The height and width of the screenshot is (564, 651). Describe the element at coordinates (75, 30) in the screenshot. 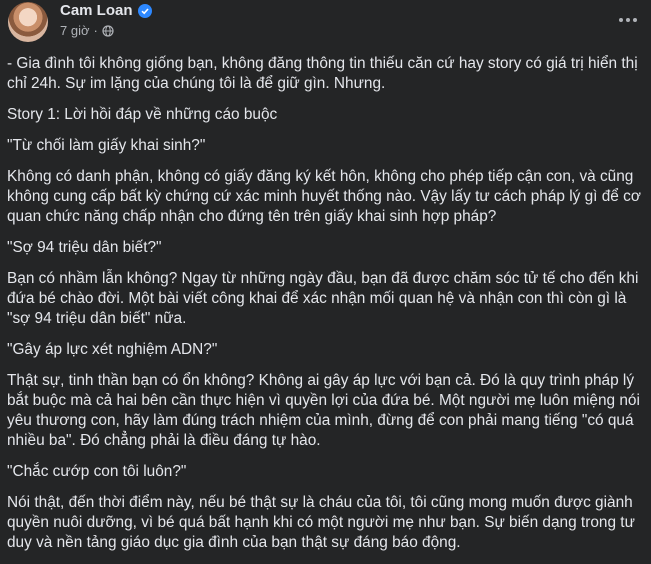

I see `post-time: 7 giờ` at that location.